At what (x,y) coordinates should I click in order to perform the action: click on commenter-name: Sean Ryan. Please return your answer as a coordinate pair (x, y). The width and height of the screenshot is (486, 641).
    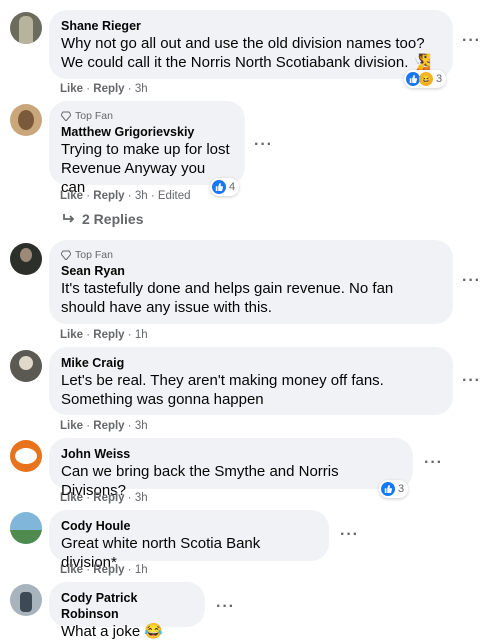
    Looking at the image, I should click on (251, 271).